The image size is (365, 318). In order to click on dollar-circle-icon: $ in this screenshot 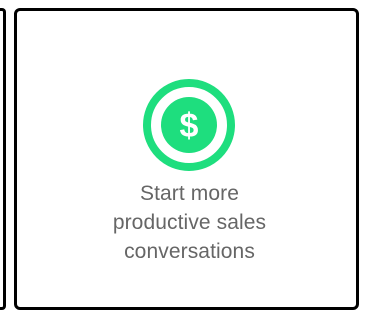, I will do `click(189, 125)`.